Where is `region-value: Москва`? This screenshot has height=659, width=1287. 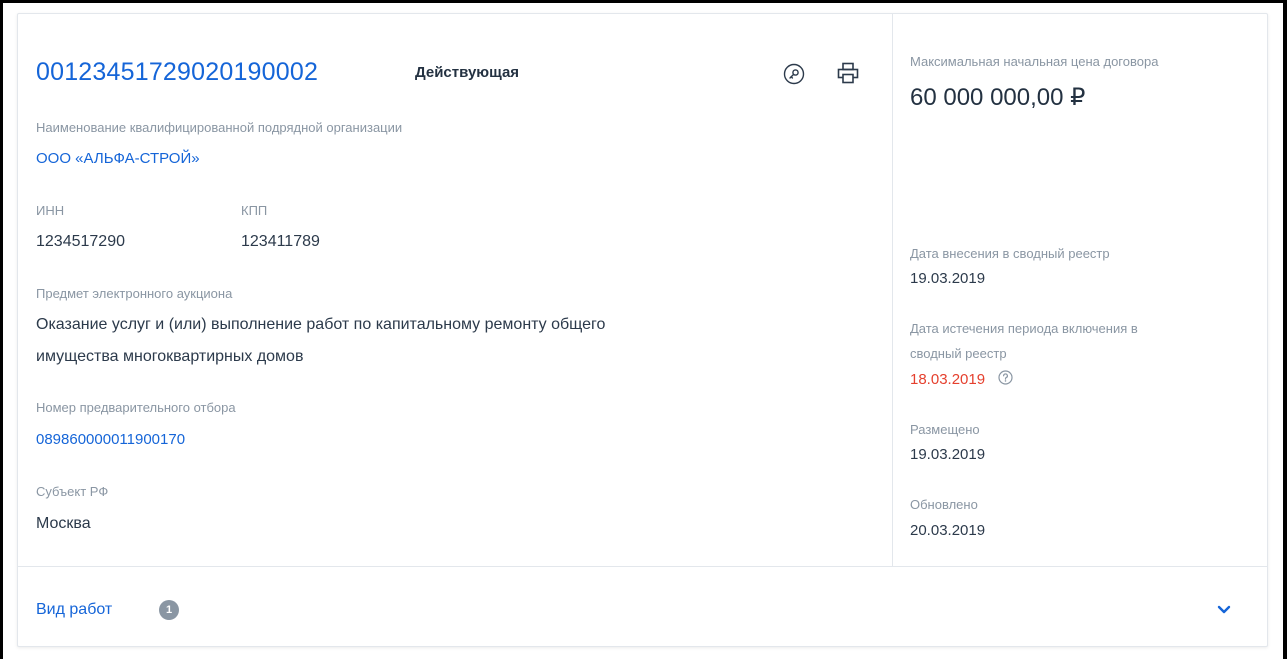
region-value: Москва is located at coordinates (63, 523).